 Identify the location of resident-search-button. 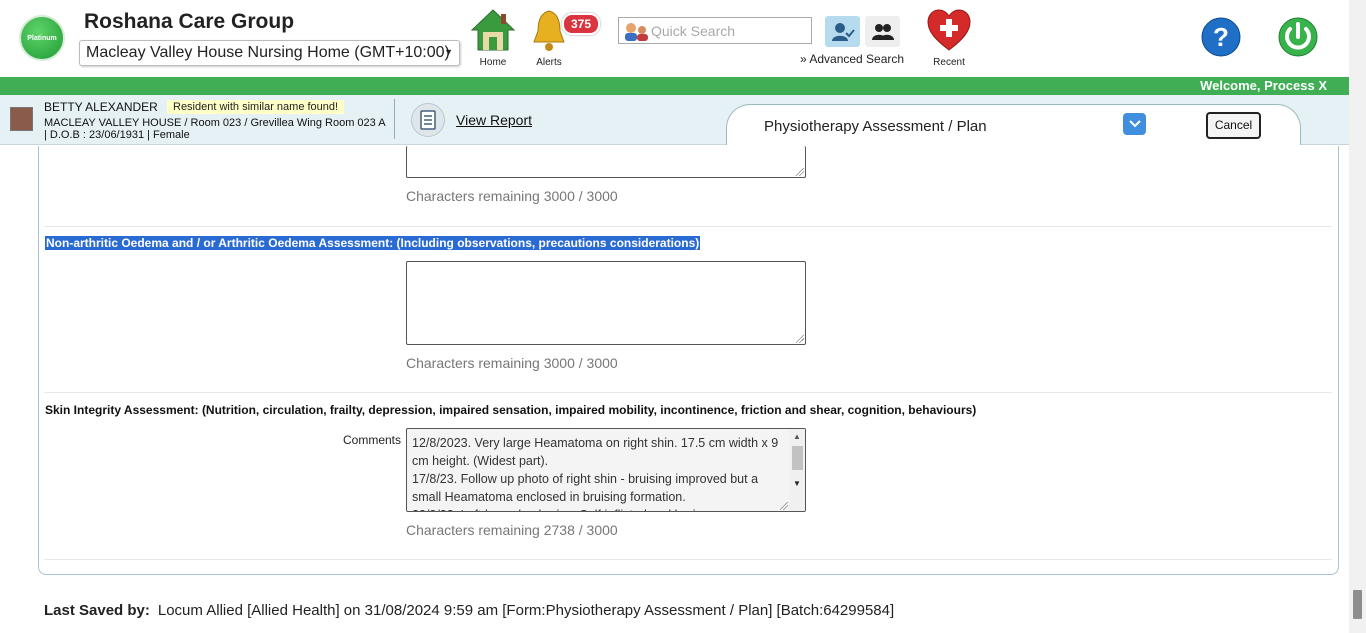
(842, 31).